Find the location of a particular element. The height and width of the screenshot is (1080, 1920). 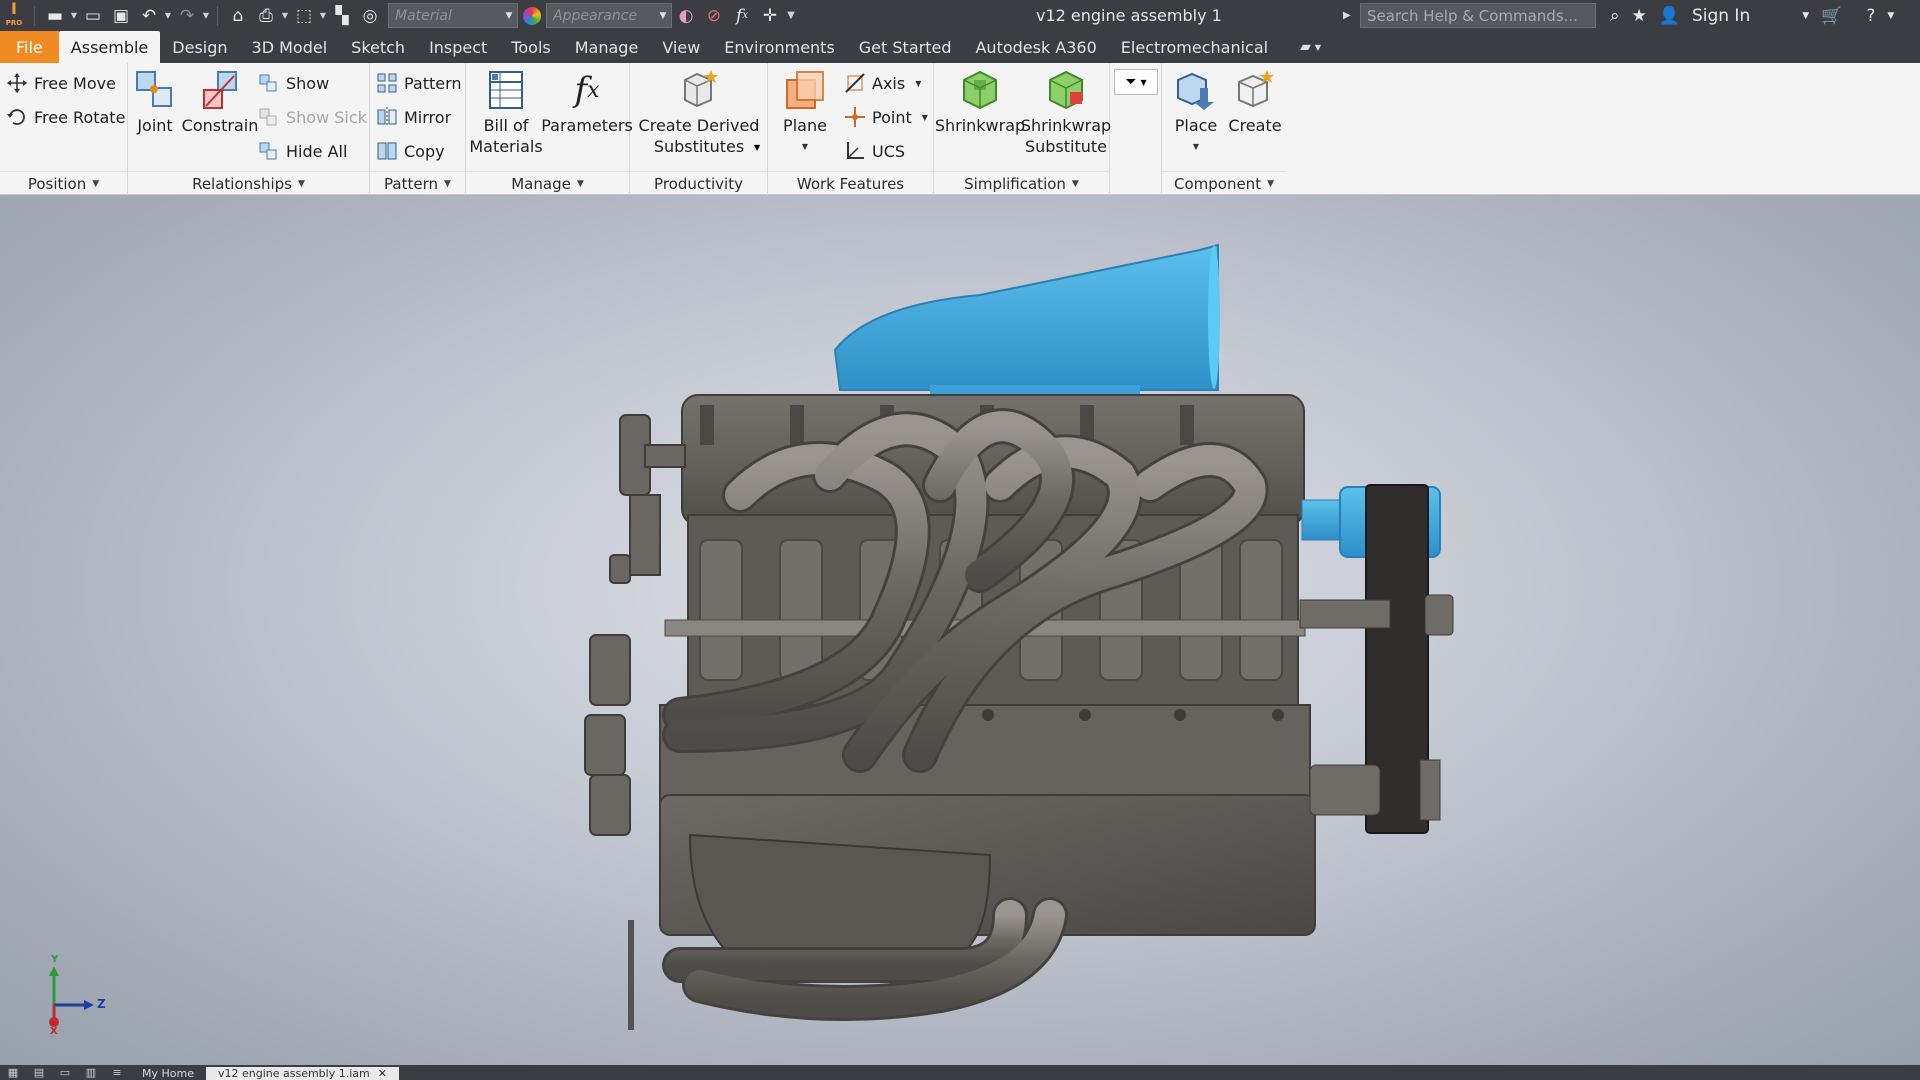

bill-of-materials-button: Bill of Materials is located at coordinates (506, 112).